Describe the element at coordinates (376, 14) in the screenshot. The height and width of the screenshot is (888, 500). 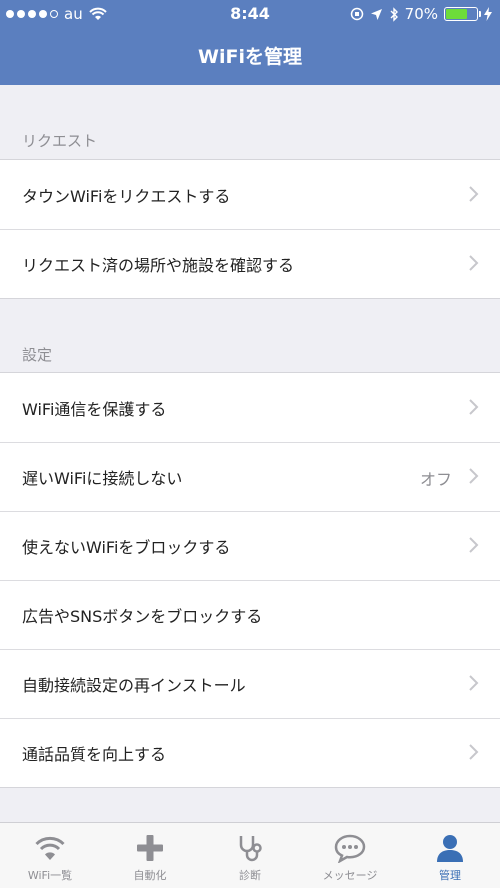
I see `location-icon` at that location.